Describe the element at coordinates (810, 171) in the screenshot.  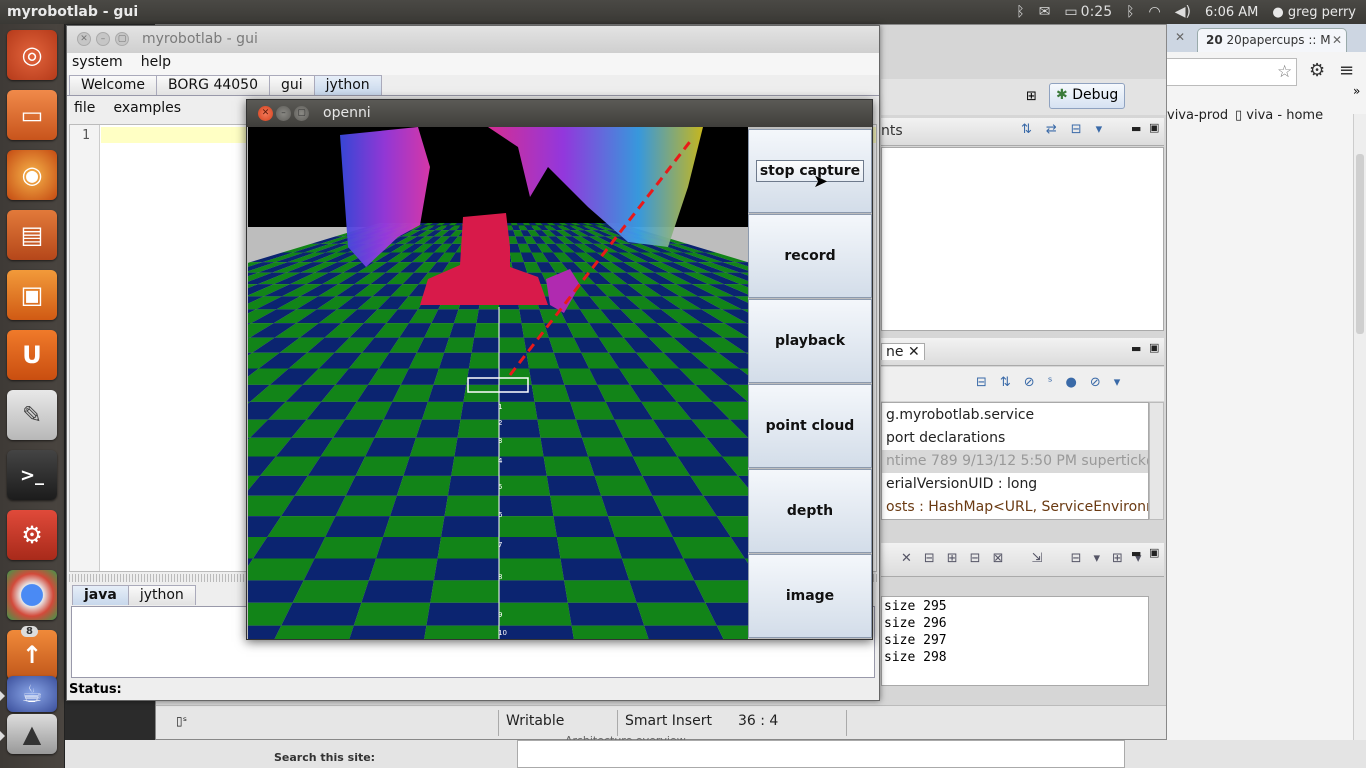
I see `stop-capture-button: stop capture` at that location.